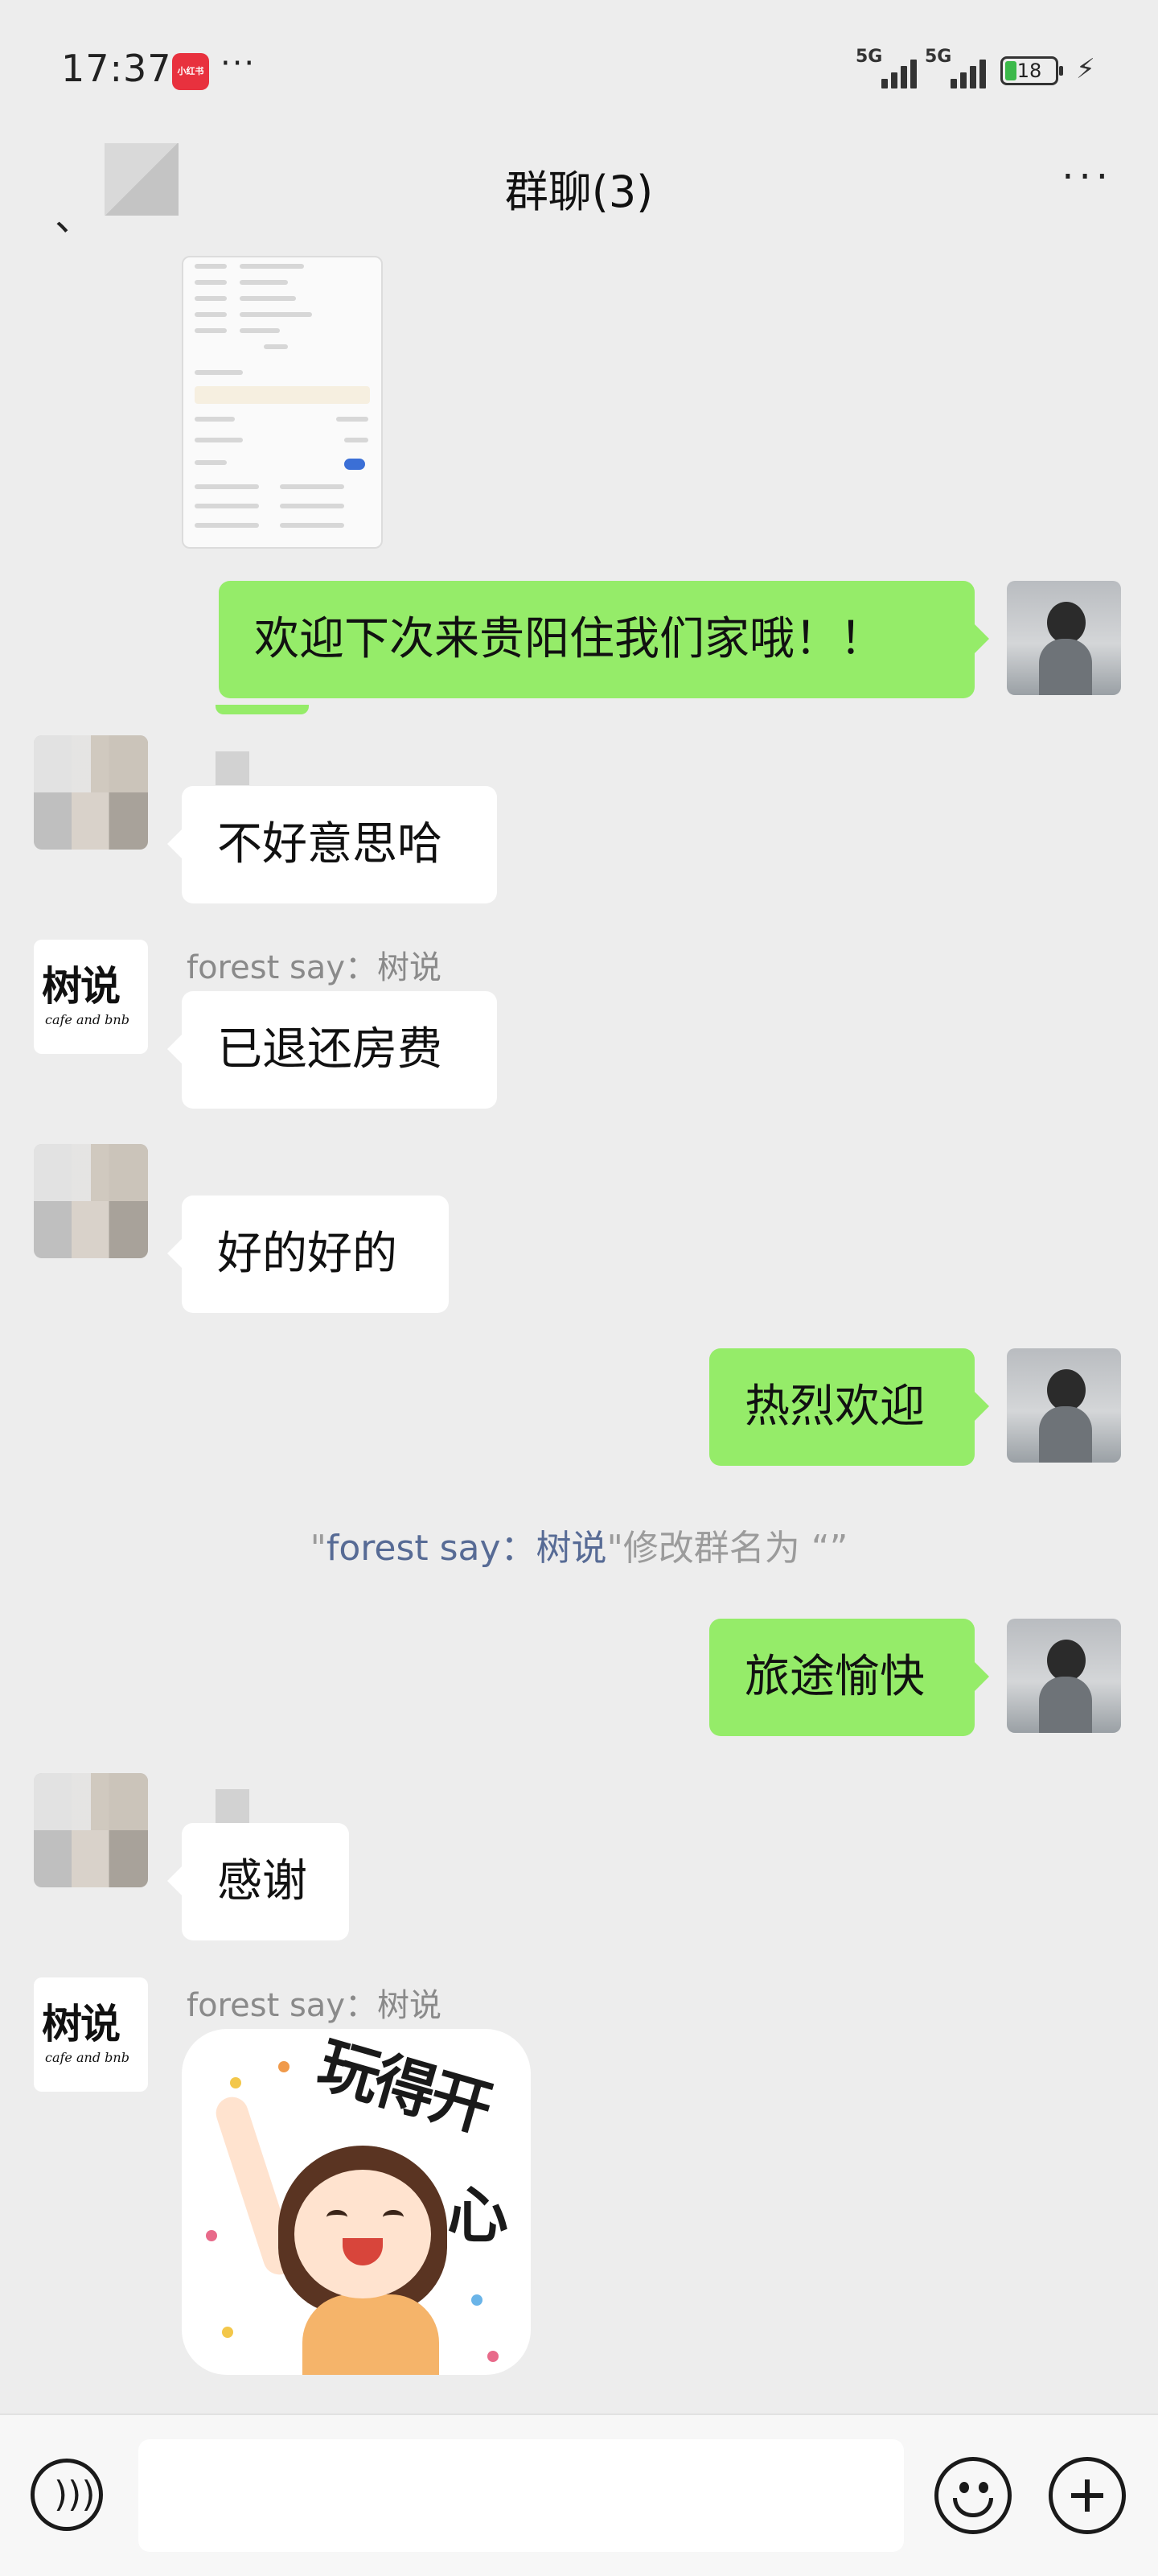 The image size is (1158, 2576). Describe the element at coordinates (973, 2495) in the screenshot. I see `emoji-button` at that location.